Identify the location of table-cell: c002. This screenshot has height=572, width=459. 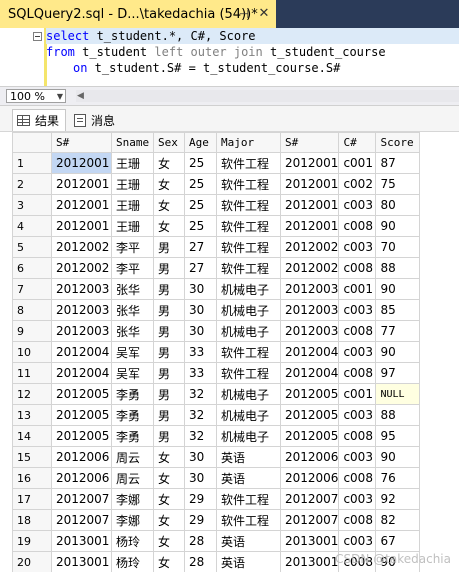
(357, 184).